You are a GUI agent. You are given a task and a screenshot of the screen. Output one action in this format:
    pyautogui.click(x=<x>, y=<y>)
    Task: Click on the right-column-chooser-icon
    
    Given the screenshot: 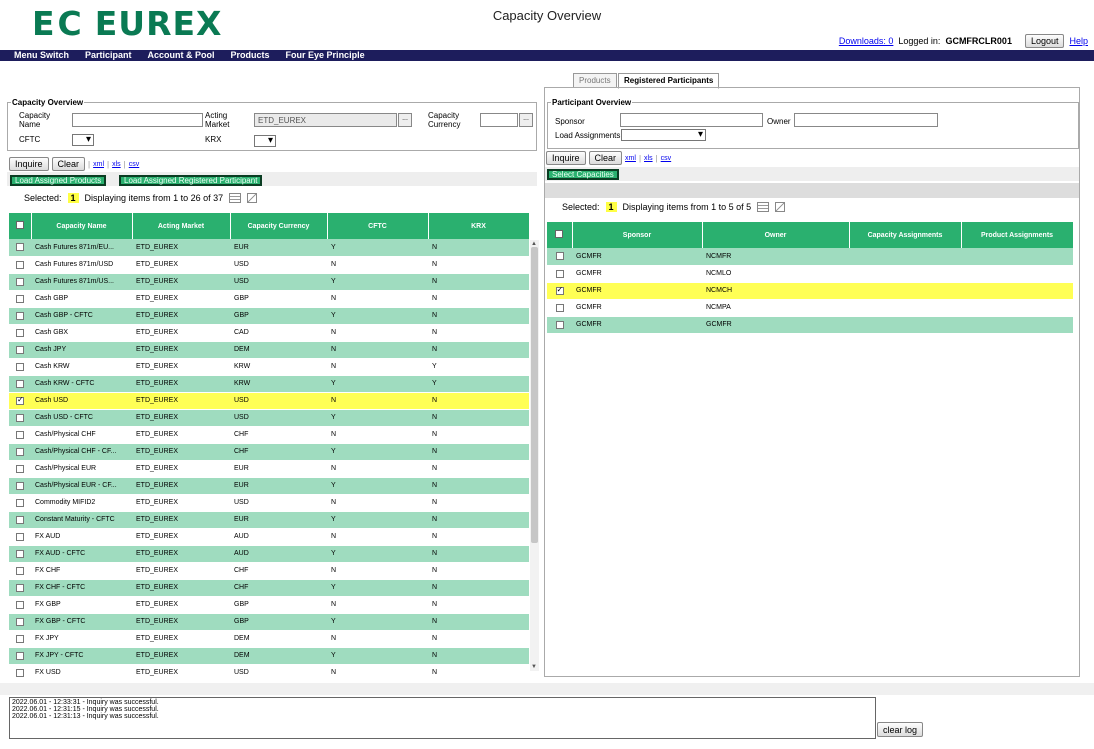 What is the action you would take?
    pyautogui.click(x=763, y=207)
    